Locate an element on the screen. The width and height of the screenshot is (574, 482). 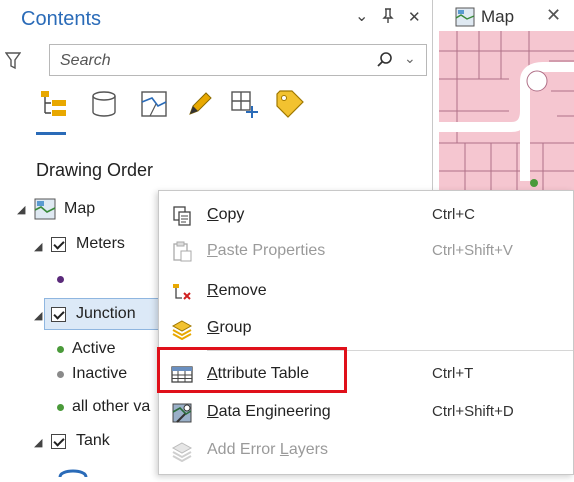
map-tab: Map ✕ is located at coordinates (506, 16).